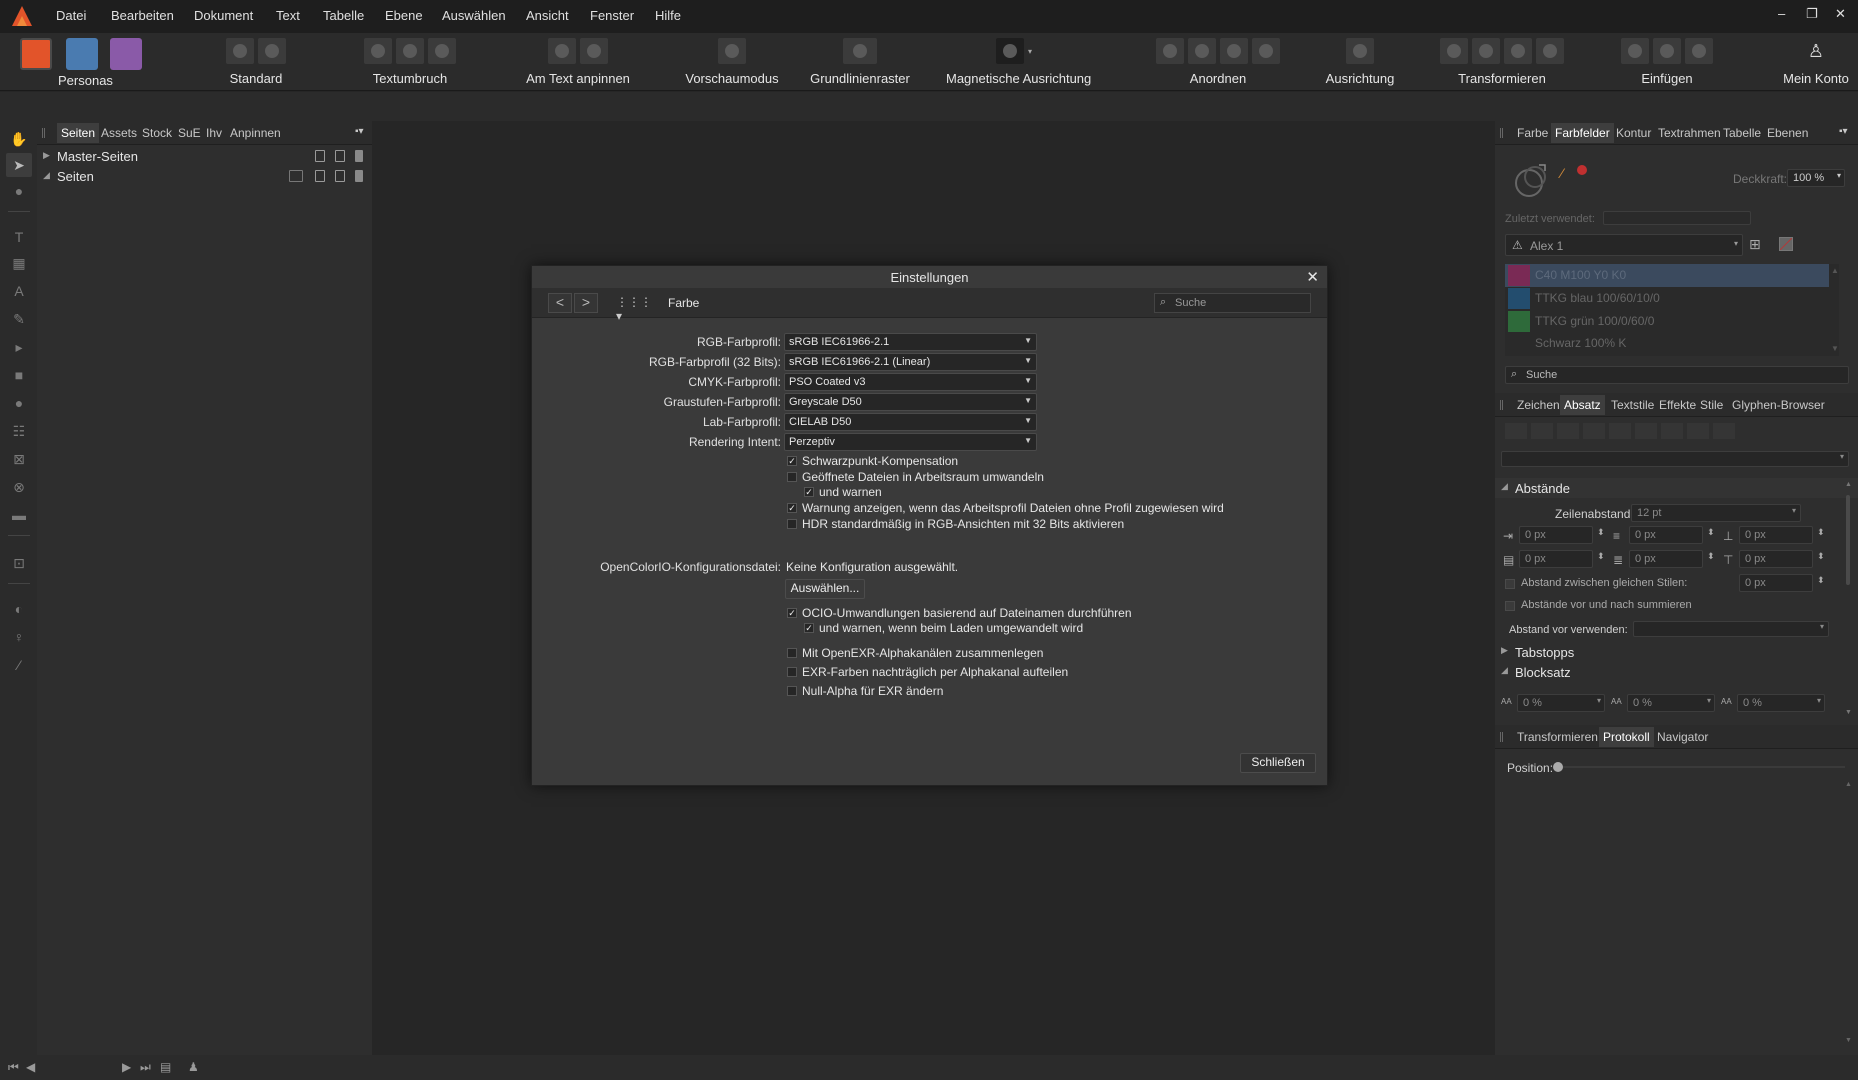  Describe the element at coordinates (586, 303) in the screenshot. I see `forward-arrow-icon: >` at that location.